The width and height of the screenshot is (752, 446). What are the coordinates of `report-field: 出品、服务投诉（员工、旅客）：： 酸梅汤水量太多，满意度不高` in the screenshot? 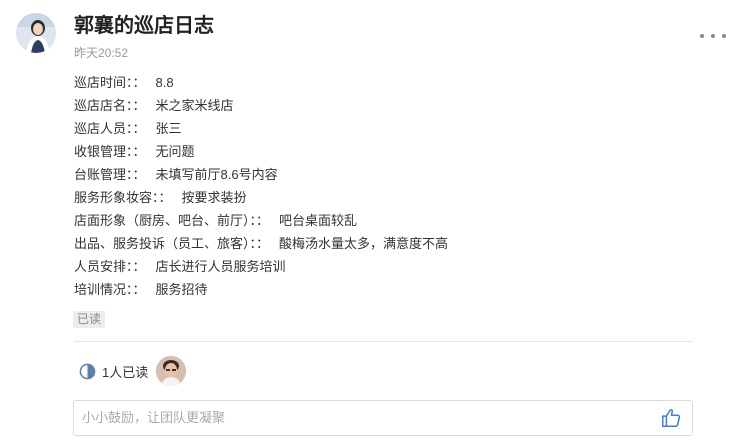 It's located at (261, 243).